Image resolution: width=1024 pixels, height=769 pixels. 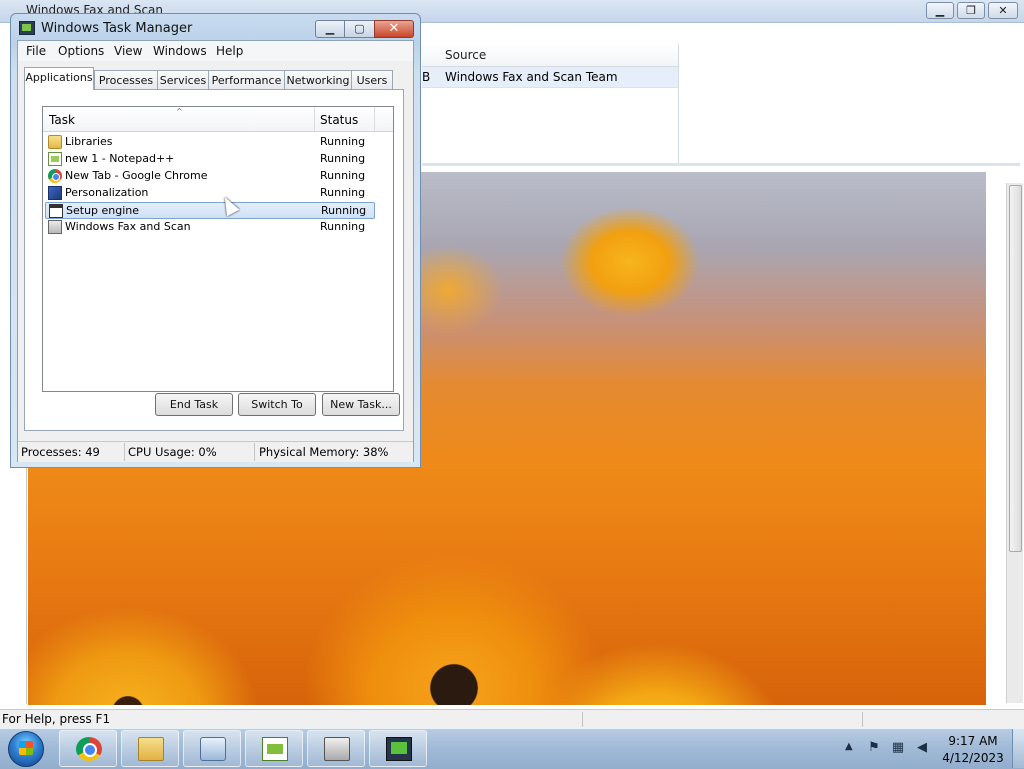 What do you see at coordinates (210, 159) in the screenshot?
I see `task-row: new 1 - Notepad++ Running` at bounding box center [210, 159].